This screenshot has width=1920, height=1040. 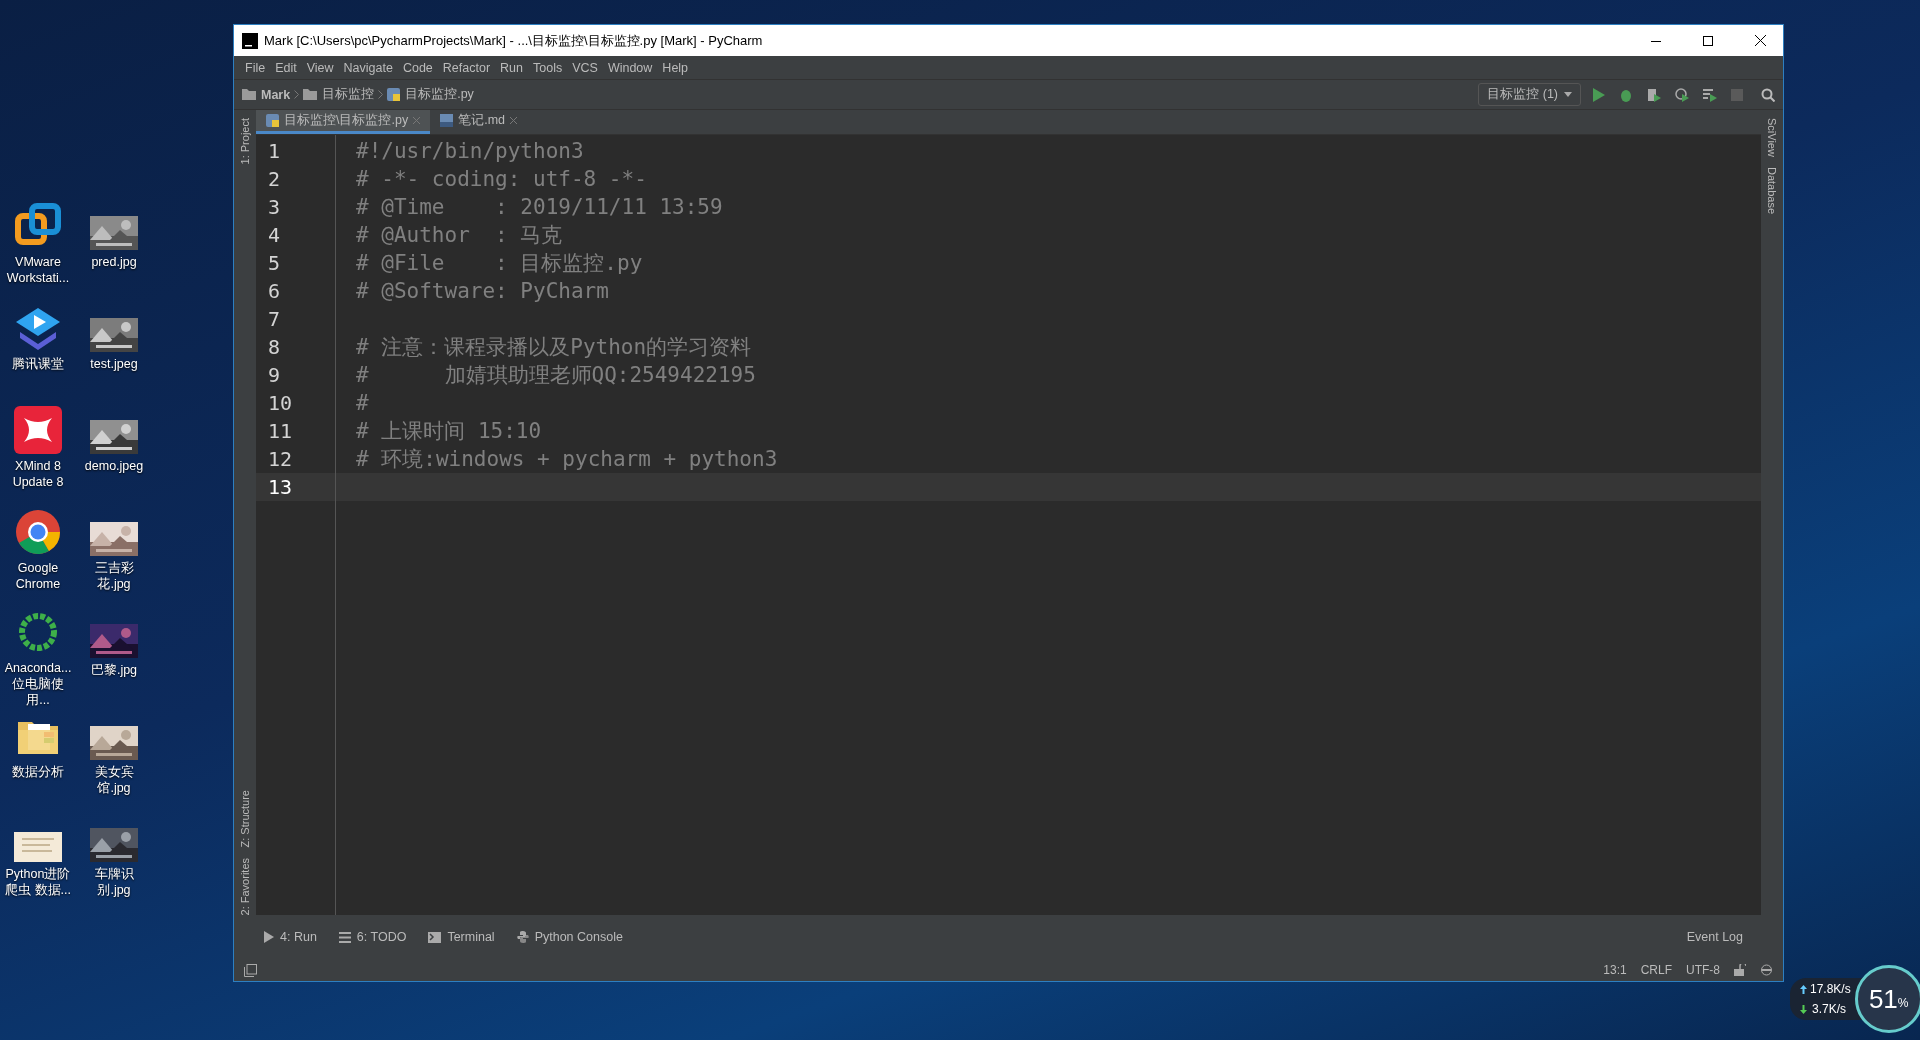 What do you see at coordinates (539, 207) in the screenshot?
I see `code-text: # @Time : 2019/11/11 13:59` at bounding box center [539, 207].